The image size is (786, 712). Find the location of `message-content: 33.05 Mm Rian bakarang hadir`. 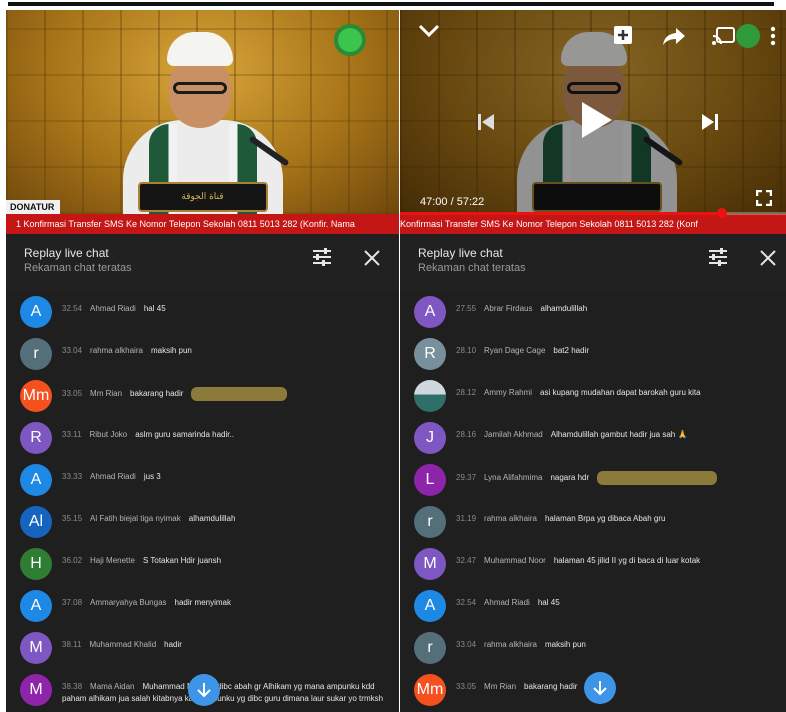

message-content: 33.05 Mm Rian bakarang hadir is located at coordinates (621, 680).